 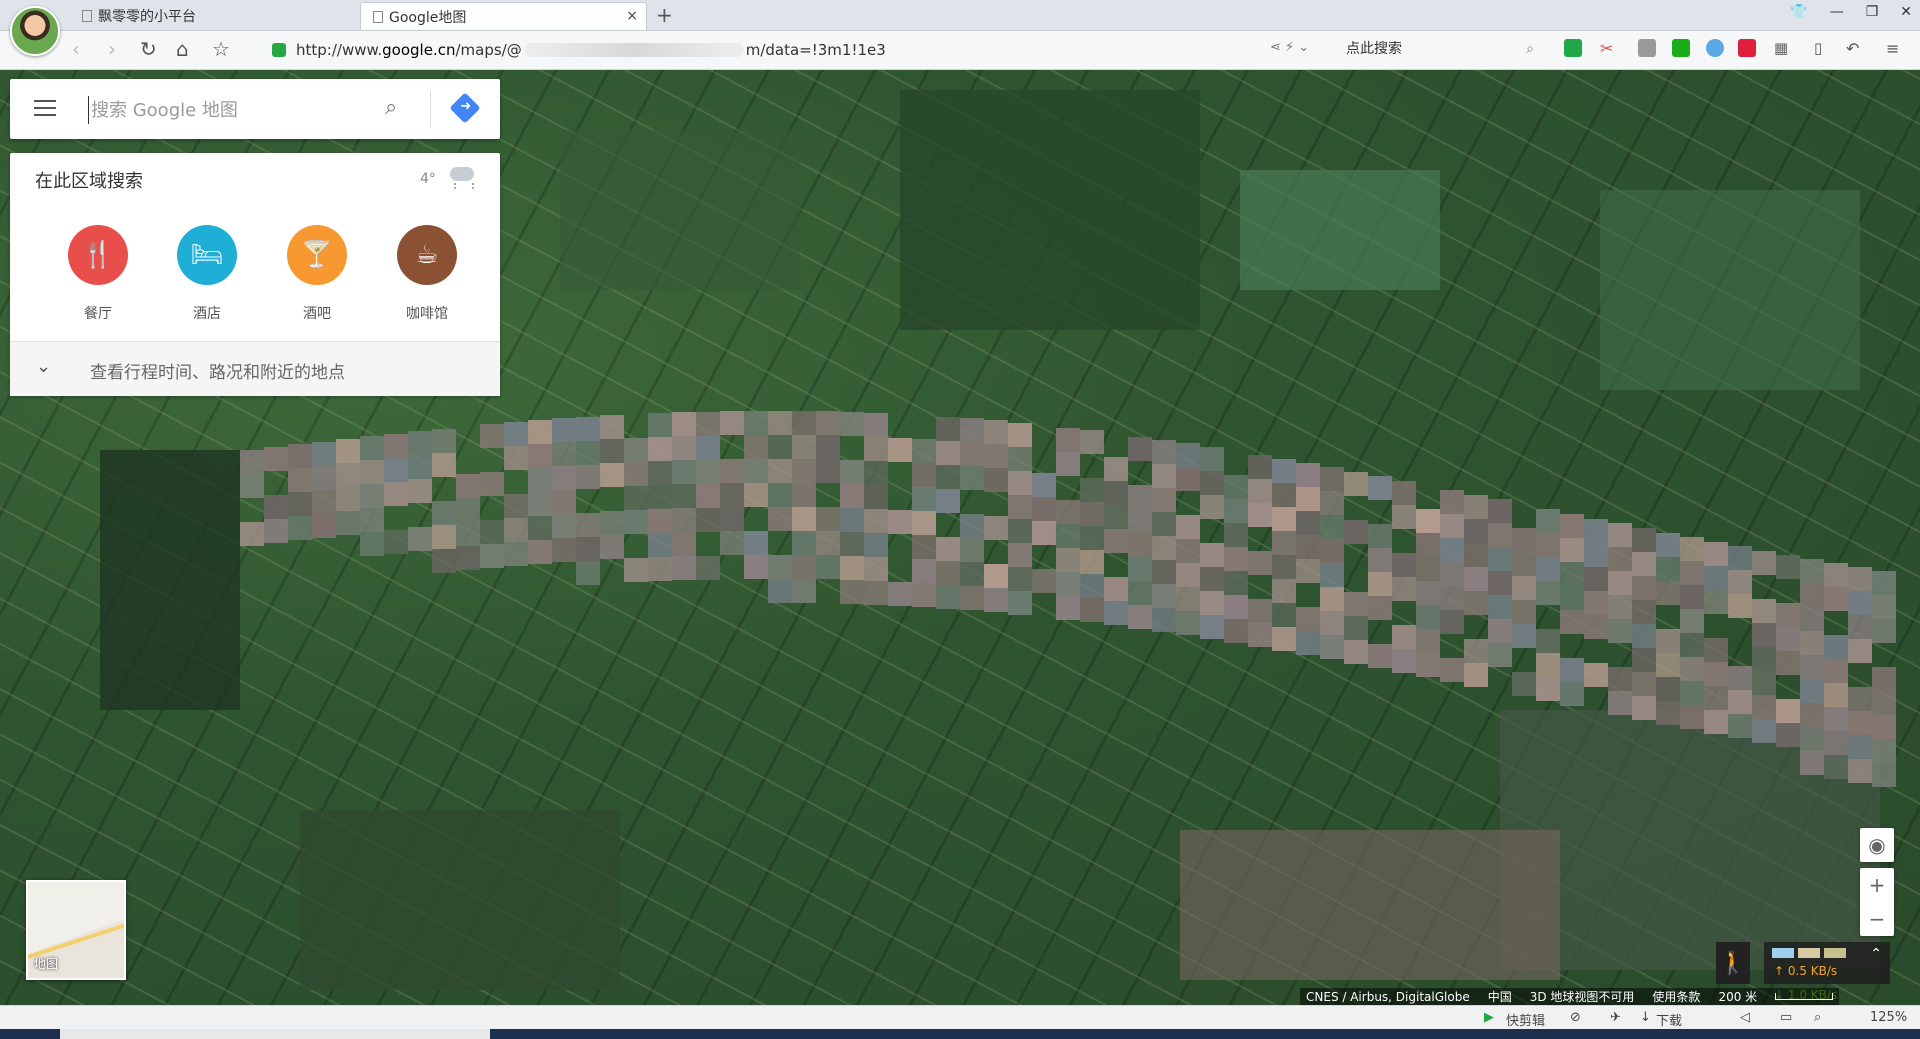 I want to click on category-label: 咖啡馆, so click(x=427, y=314).